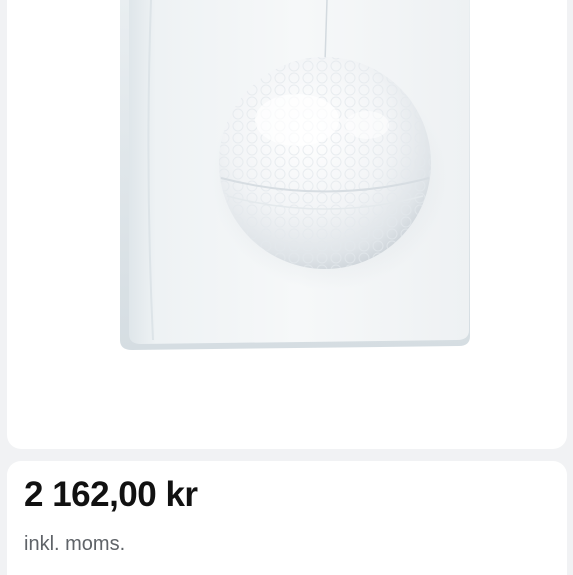  Describe the element at coordinates (111, 494) in the screenshot. I see `product-price: 2 162,00 kr` at that location.